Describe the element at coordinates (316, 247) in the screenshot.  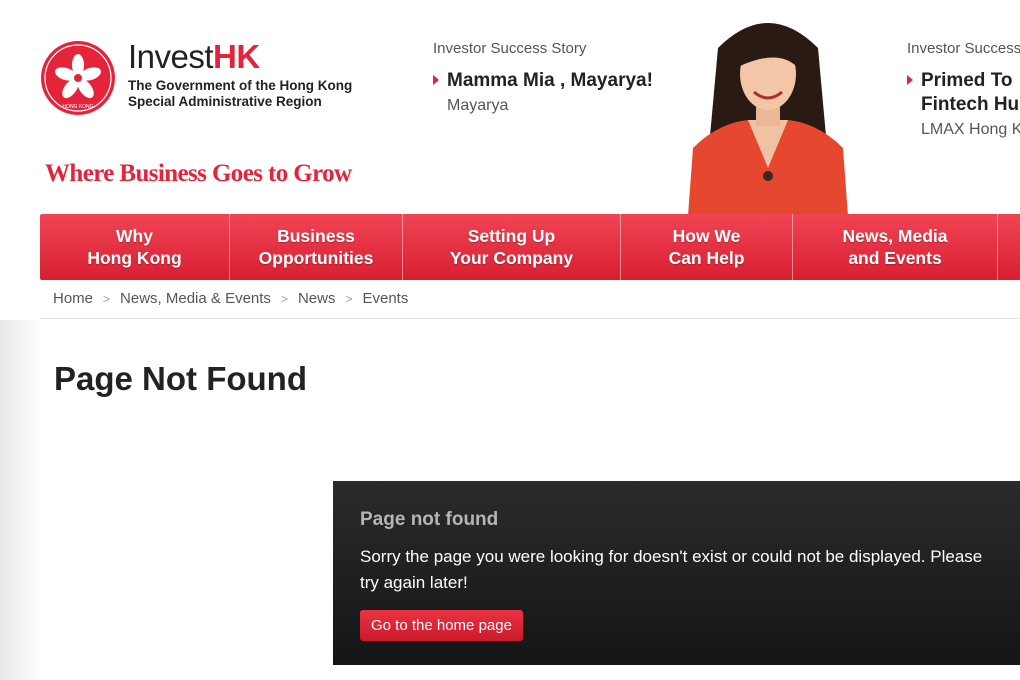
I see `nav-business-opportunities: Business Opportunities` at that location.